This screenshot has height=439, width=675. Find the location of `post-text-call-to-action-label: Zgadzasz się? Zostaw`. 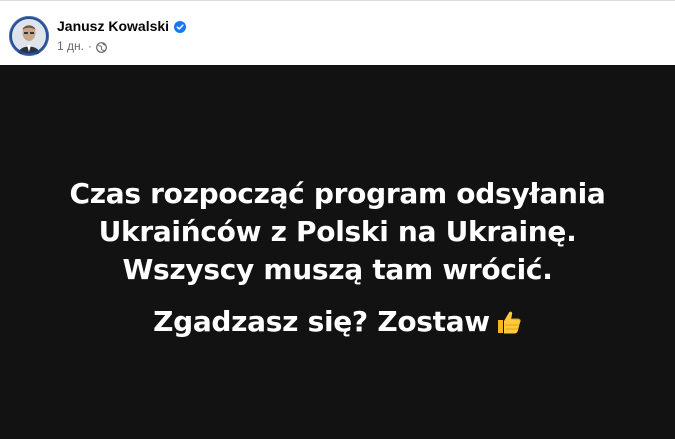

post-text-call-to-action-label: Zgadzasz się? Zostaw is located at coordinates (321, 321).